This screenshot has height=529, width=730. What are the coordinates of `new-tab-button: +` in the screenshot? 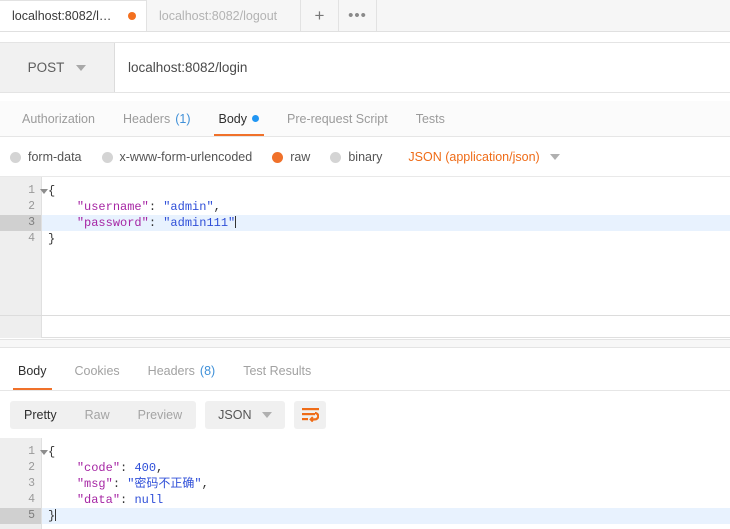 It's located at (320, 15).